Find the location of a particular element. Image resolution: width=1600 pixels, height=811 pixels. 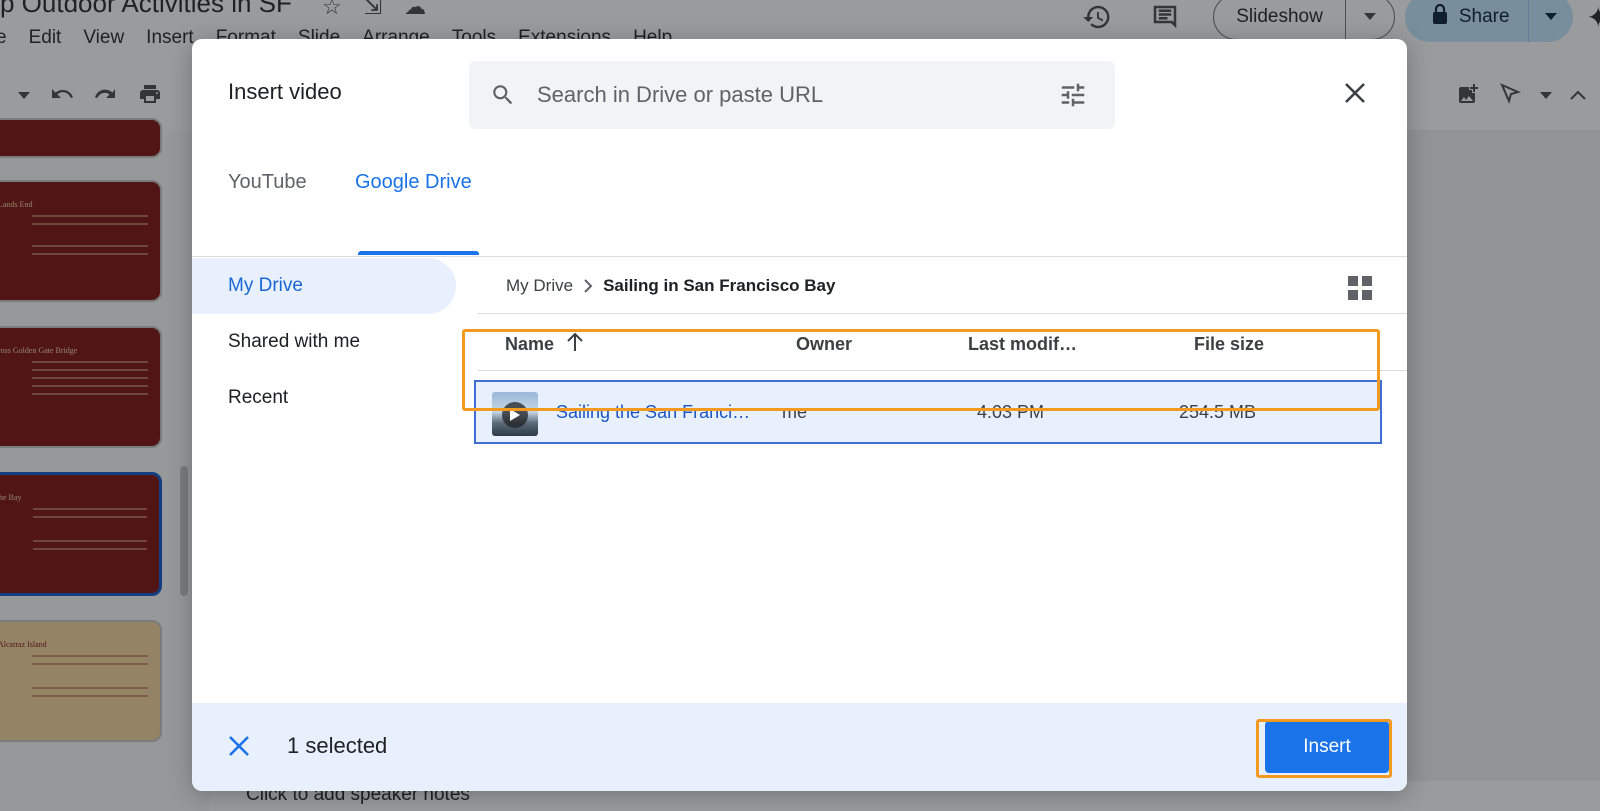

tab-google-drive: Google Drive is located at coordinates (413, 182).